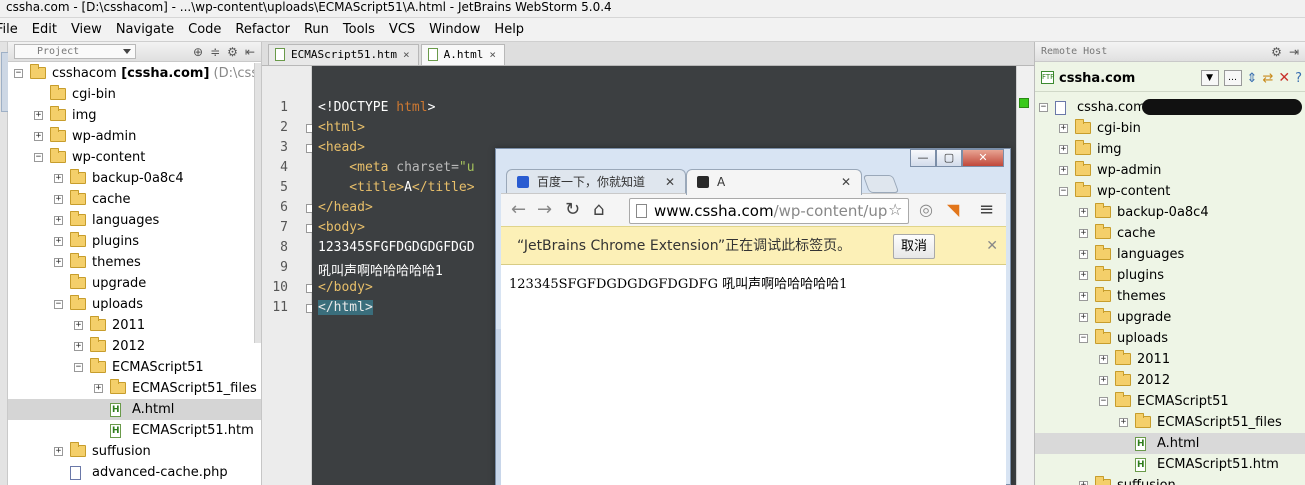 The height and width of the screenshot is (485, 1305). What do you see at coordinates (1170, 317) in the screenshot?
I see `tree-row: + upgrade` at bounding box center [1170, 317].